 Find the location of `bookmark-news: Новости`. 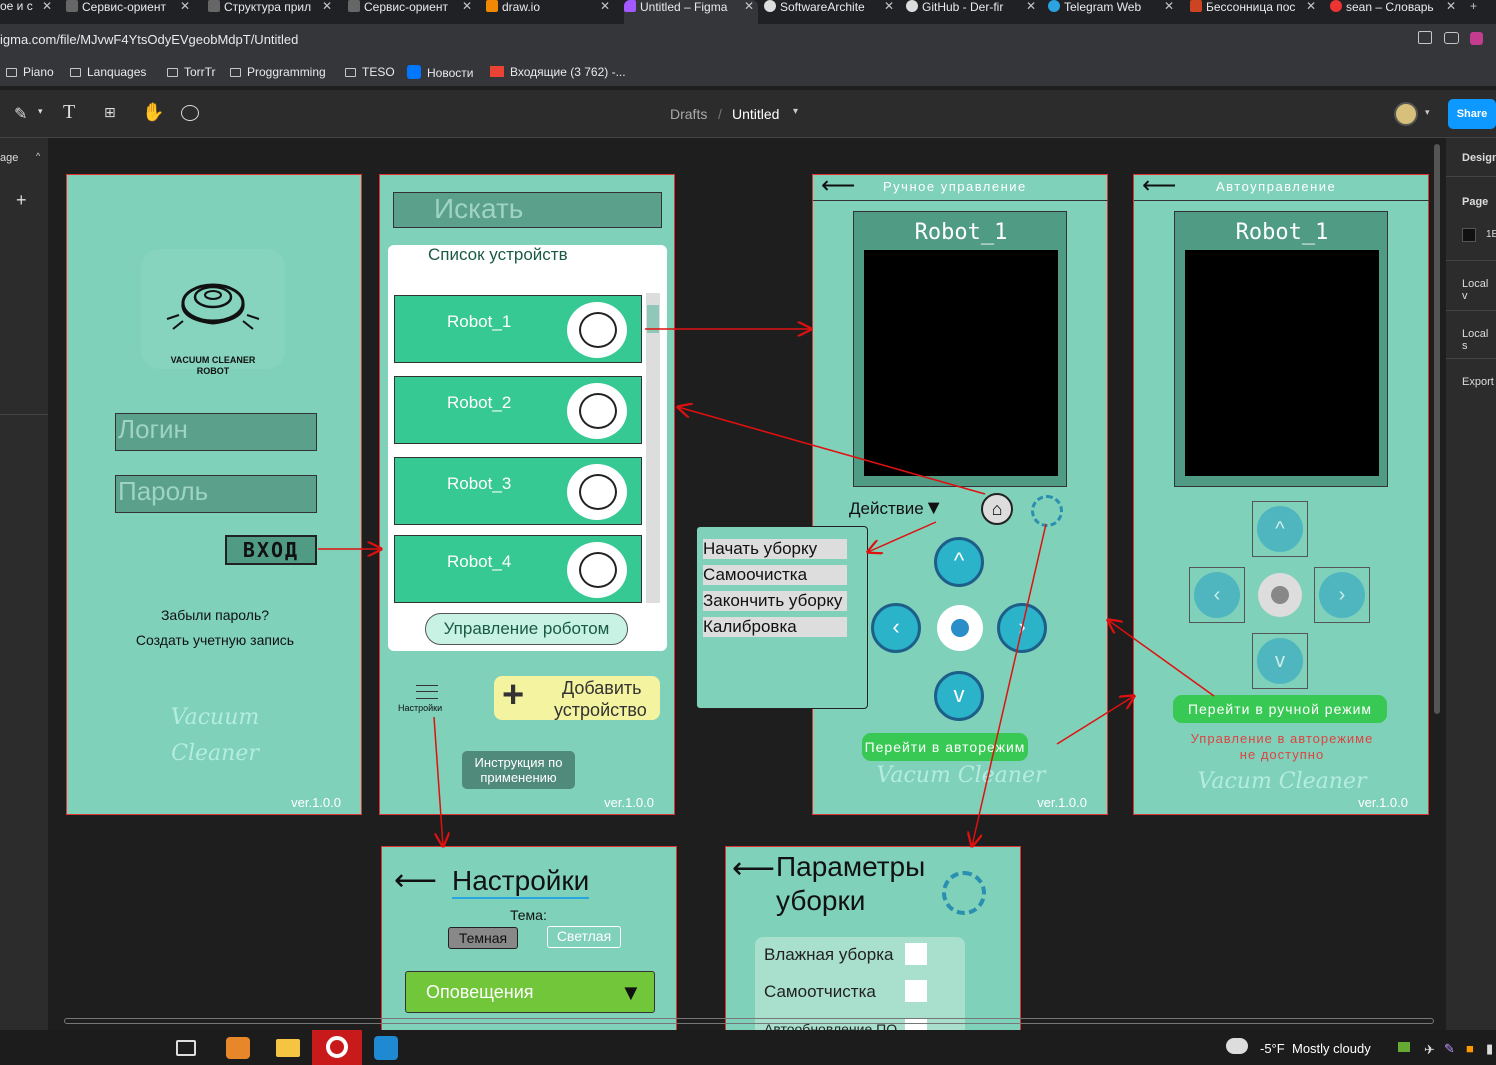

bookmark-news: Новости is located at coordinates (440, 72).